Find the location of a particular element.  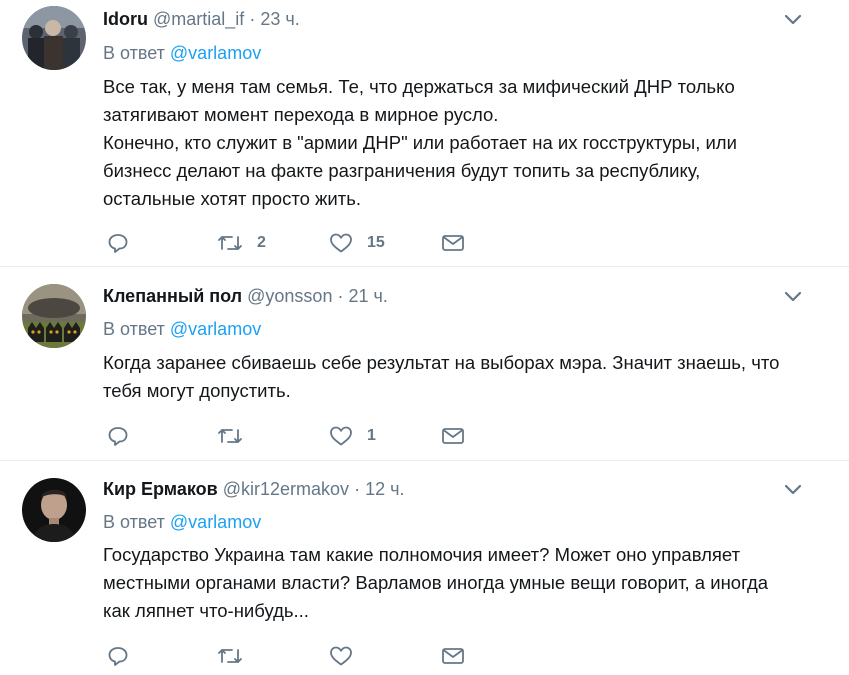

timestamp: · 23 ч. is located at coordinates (274, 19).